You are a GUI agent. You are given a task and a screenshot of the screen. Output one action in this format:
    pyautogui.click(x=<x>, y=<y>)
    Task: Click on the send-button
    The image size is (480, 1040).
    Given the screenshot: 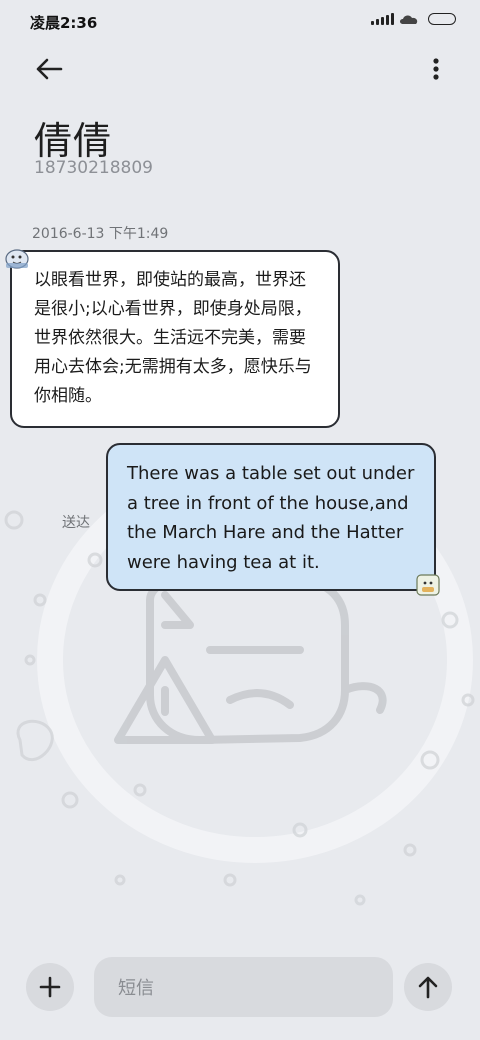 What is the action you would take?
    pyautogui.click(x=428, y=987)
    